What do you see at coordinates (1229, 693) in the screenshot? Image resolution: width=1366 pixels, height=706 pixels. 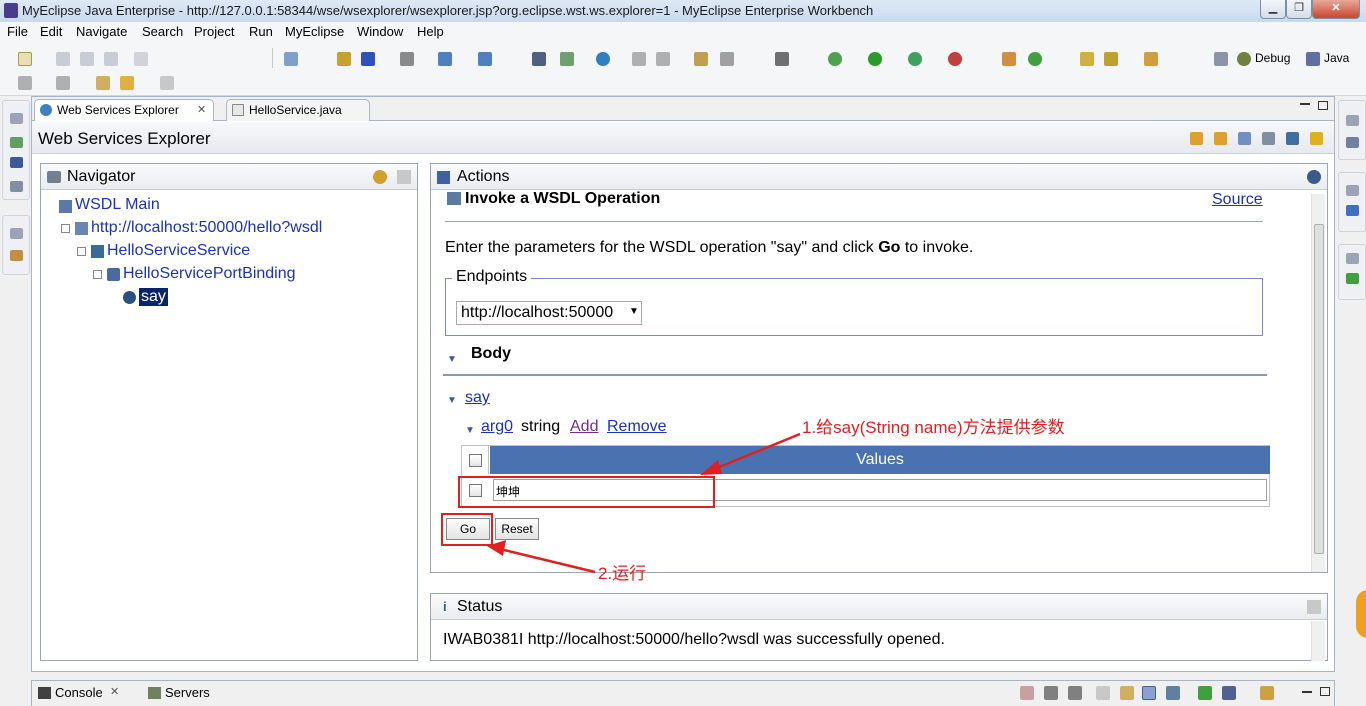 I see `open-console-icon` at bounding box center [1229, 693].